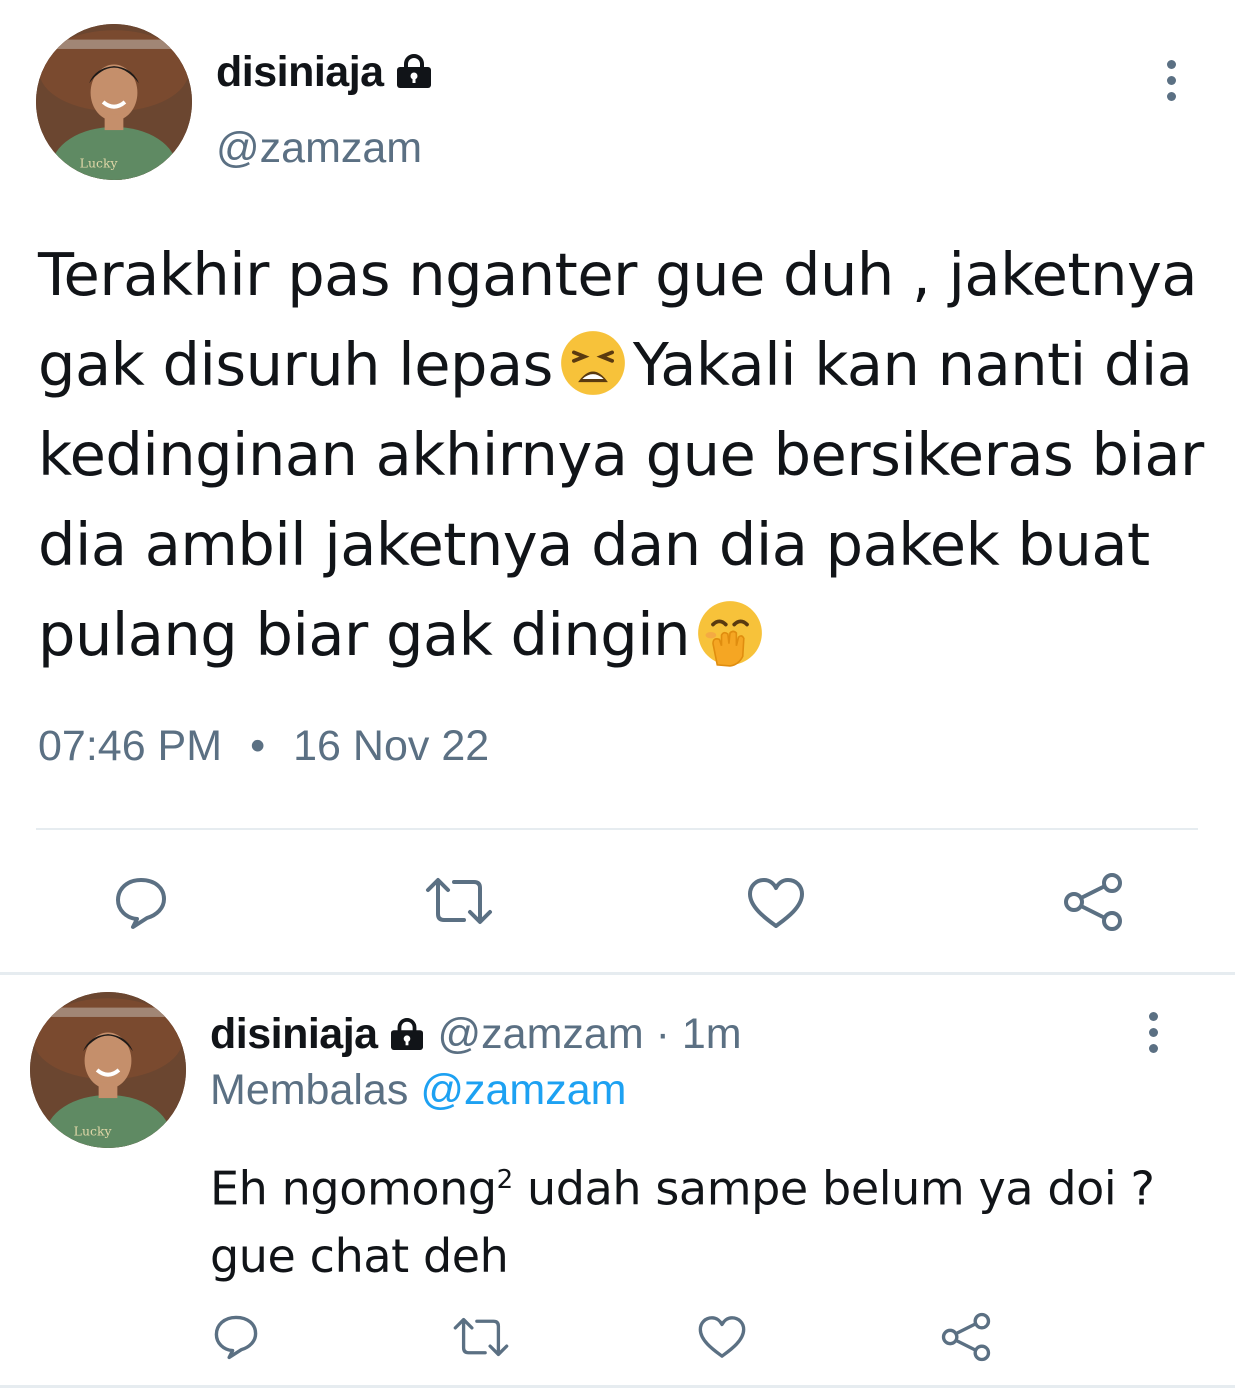  What do you see at coordinates (593, 363) in the screenshot?
I see `tired-face-emoji` at bounding box center [593, 363].